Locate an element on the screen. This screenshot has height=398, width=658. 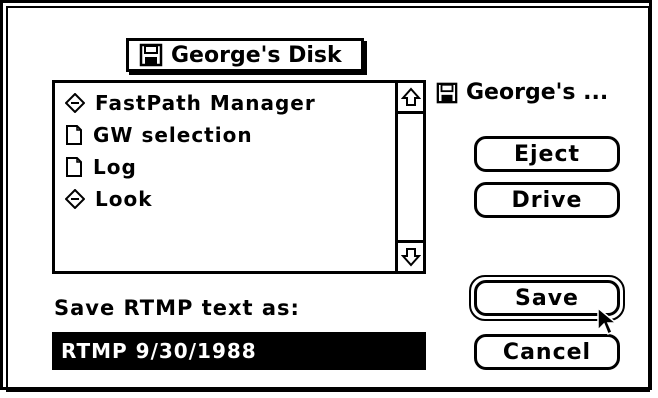
filename-text: RTMP 9/30/1988 is located at coordinates (159, 351).